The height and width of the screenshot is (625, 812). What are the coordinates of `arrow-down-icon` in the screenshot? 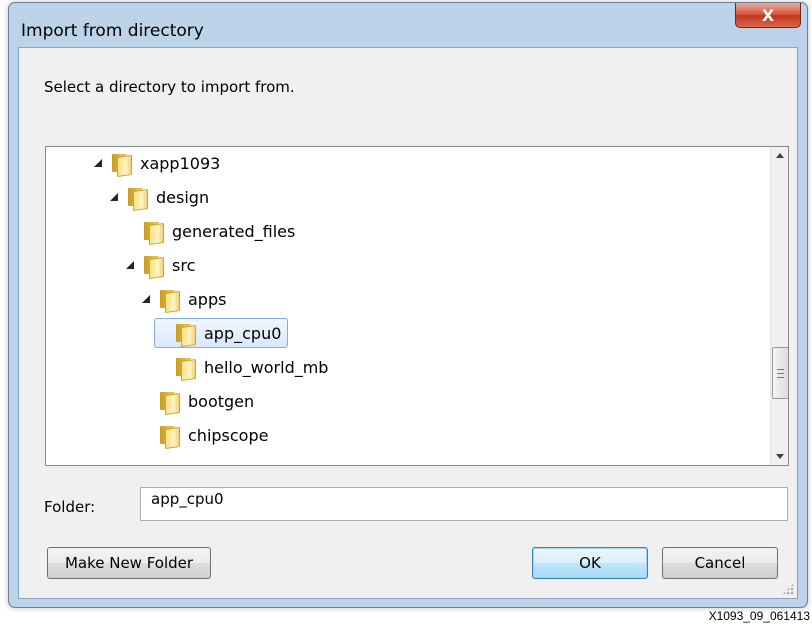 It's located at (779, 456).